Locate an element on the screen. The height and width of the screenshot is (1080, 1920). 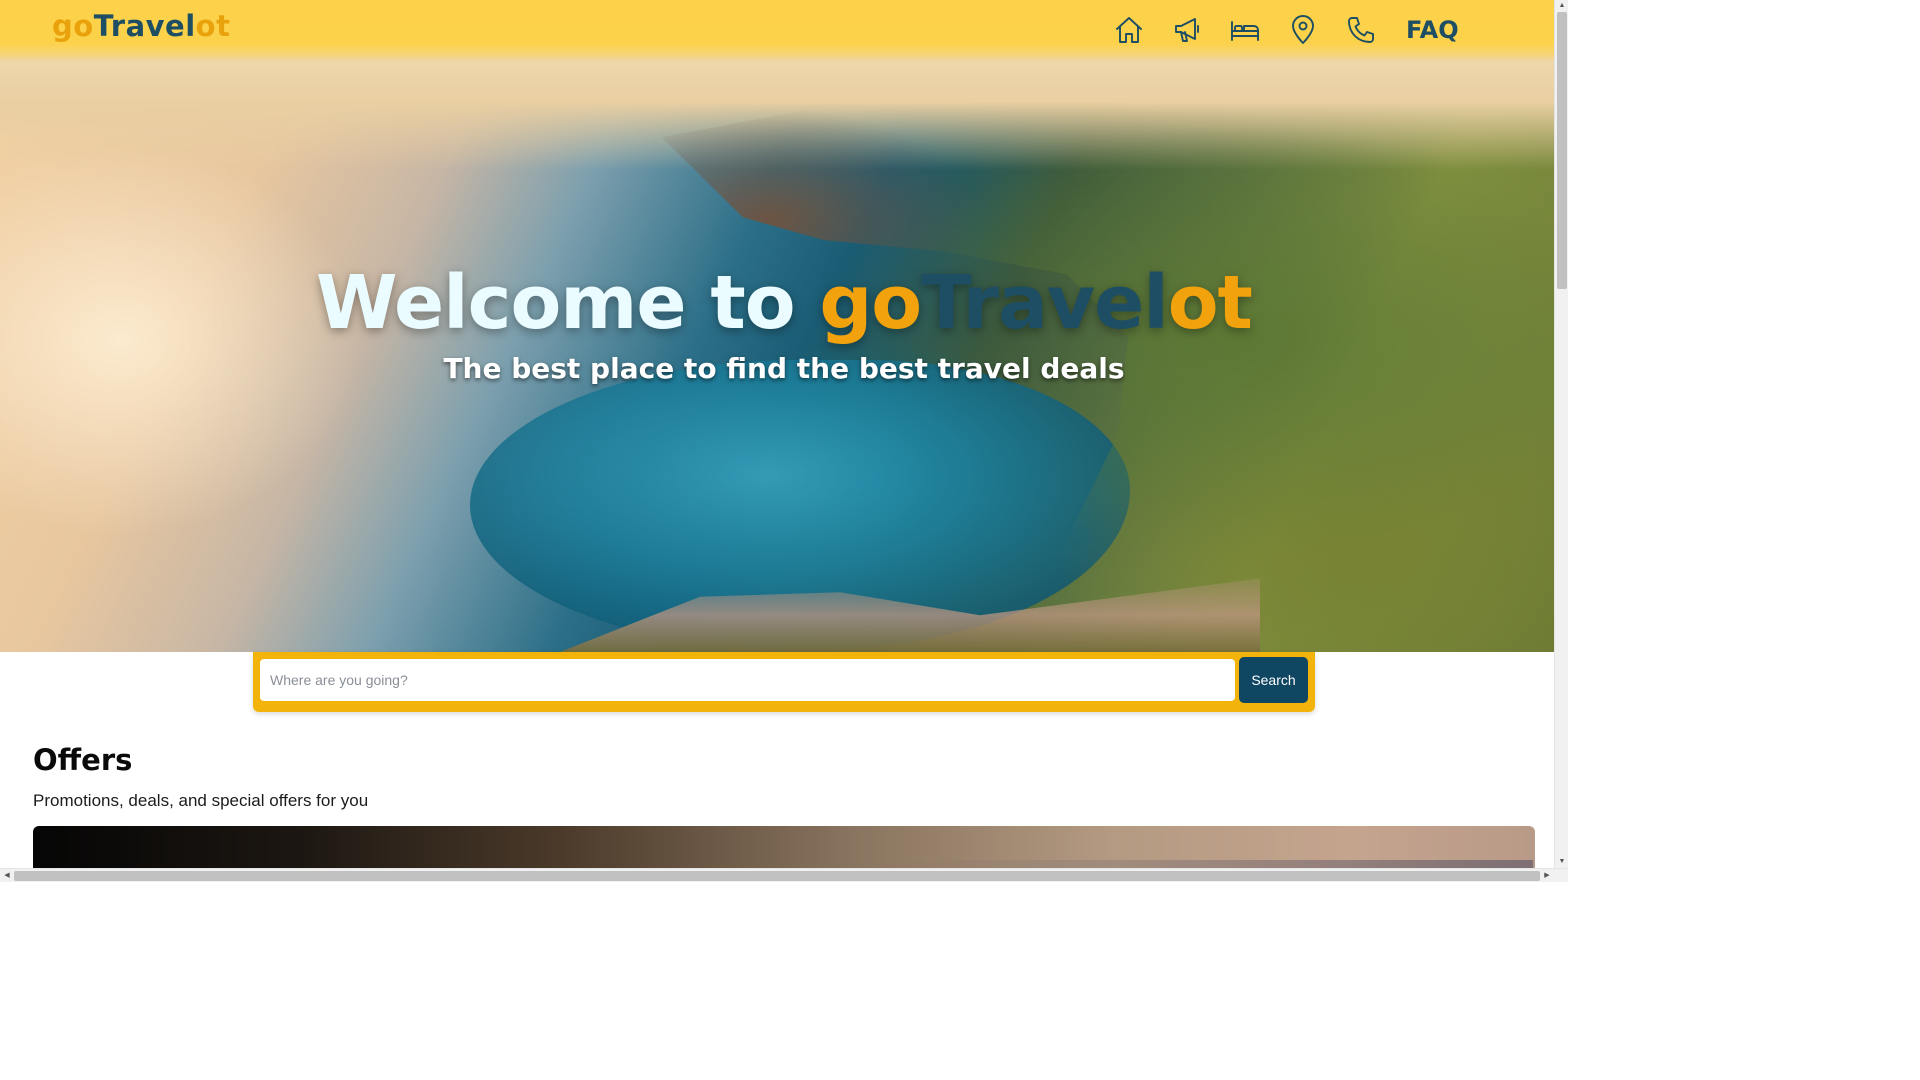
scroll-up-arrow-icon: ▲ is located at coordinates (1561, 6).